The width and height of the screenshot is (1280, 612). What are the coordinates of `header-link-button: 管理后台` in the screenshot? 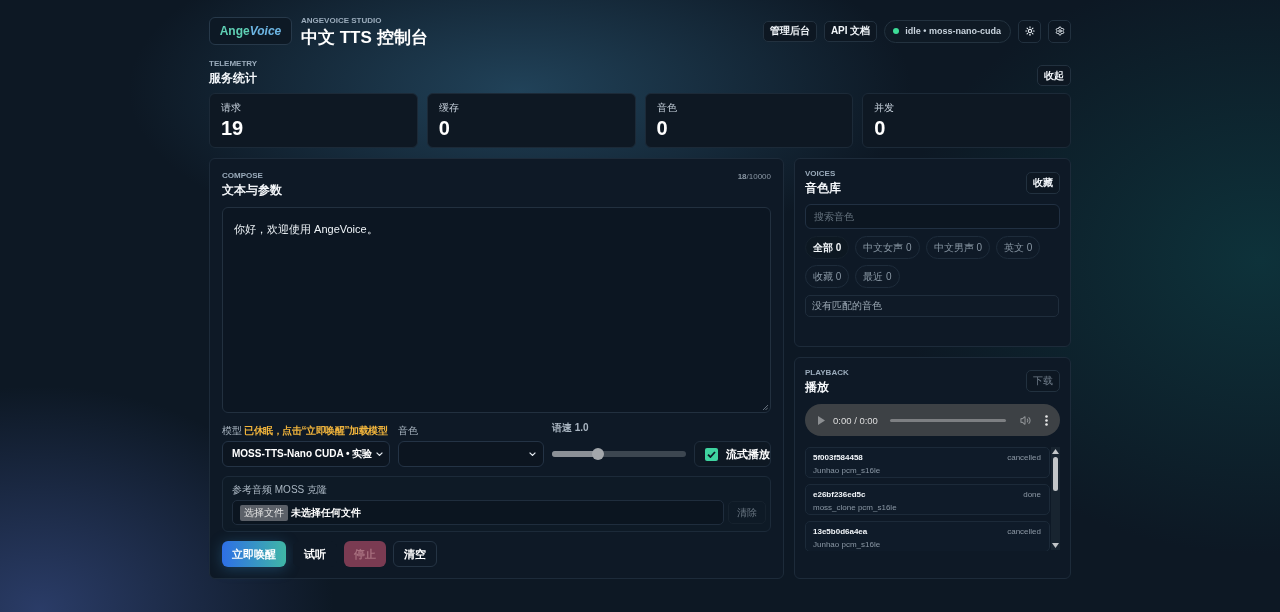 It's located at (789, 31).